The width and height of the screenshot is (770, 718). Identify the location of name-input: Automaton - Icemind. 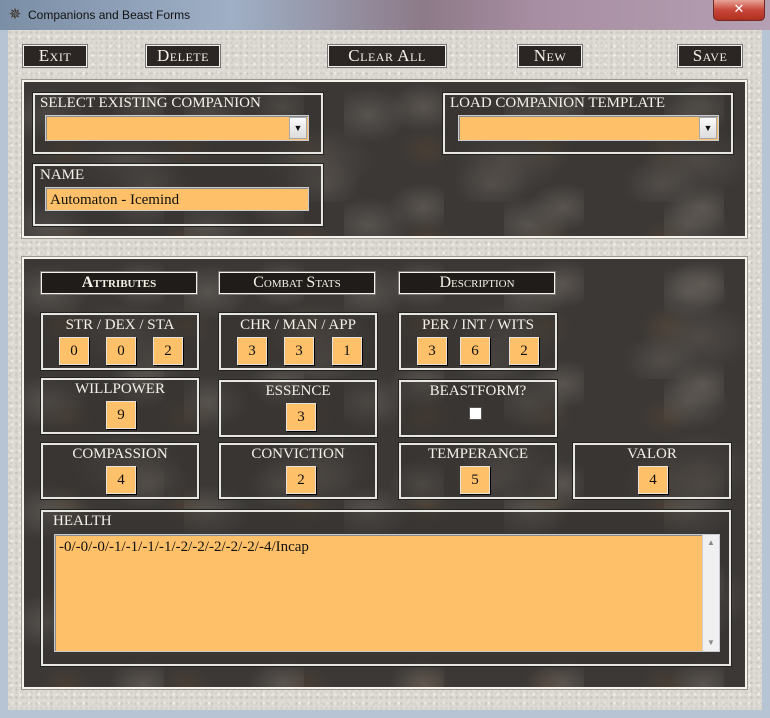
(177, 199).